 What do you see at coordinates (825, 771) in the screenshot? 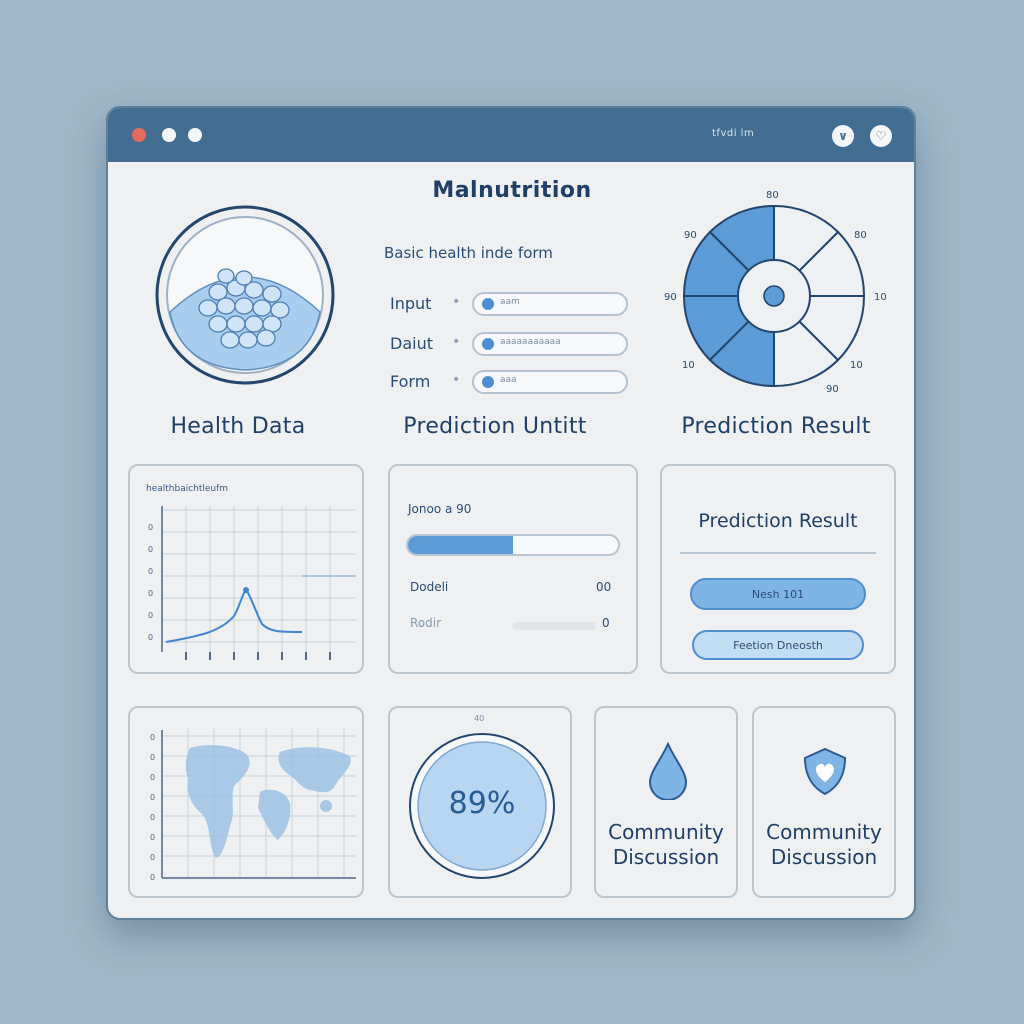
I see `heart-shield-icon` at bounding box center [825, 771].